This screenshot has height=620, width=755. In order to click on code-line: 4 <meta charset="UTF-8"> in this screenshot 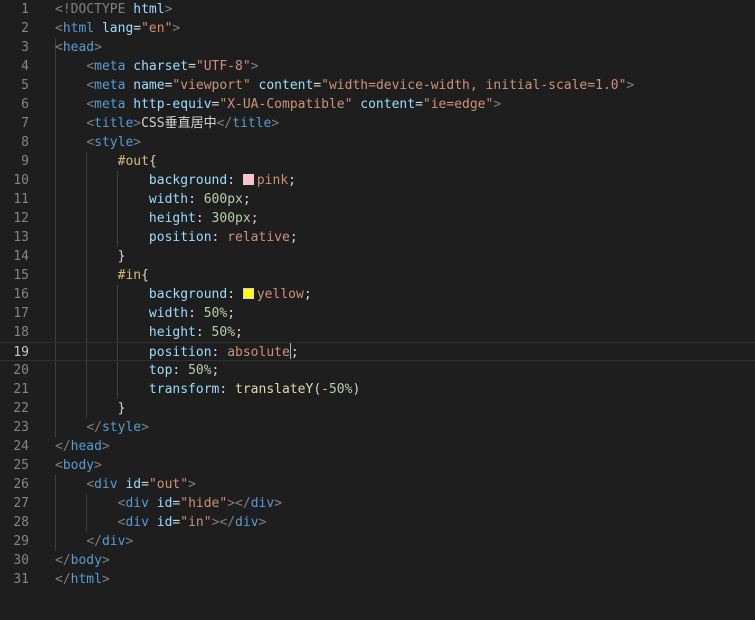, I will do `click(377, 66)`.